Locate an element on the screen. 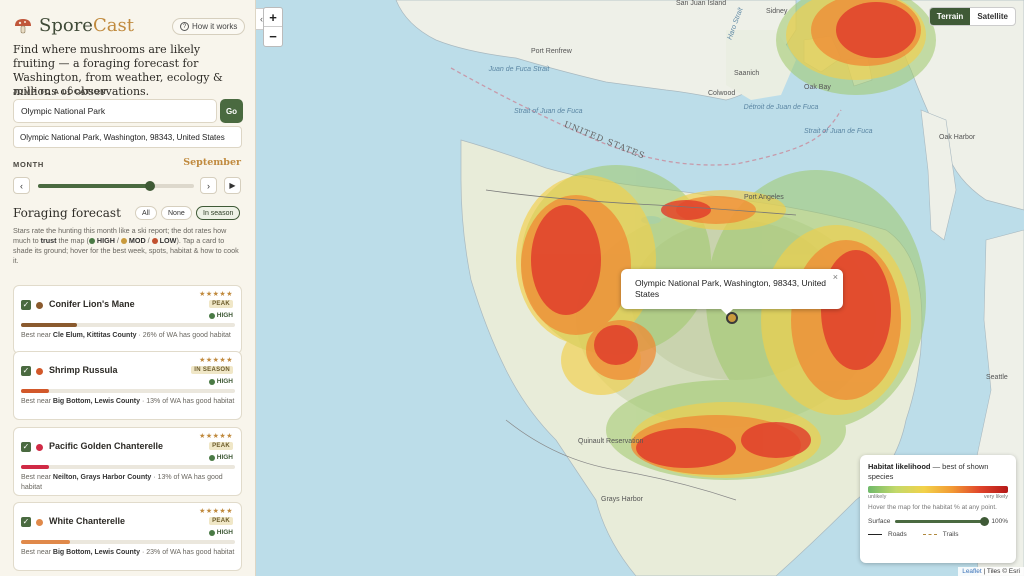 Image resolution: width=1024 pixels, height=576 pixels. location-pin-icon is located at coordinates (732, 318).